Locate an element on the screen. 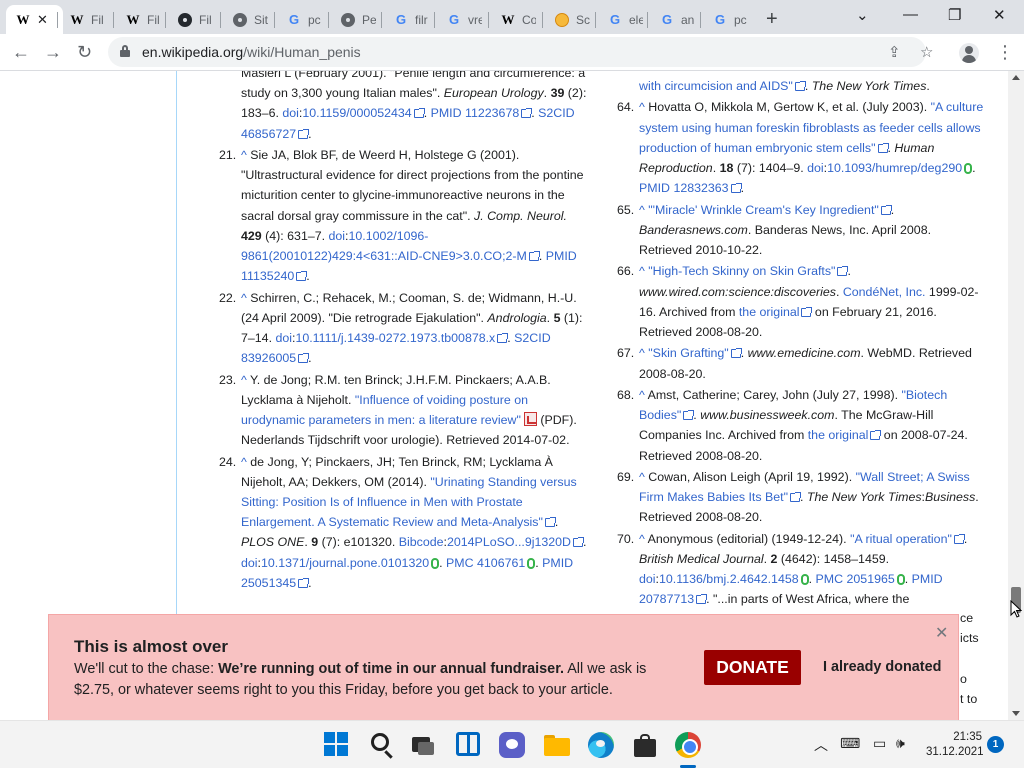 This screenshot has height=768, width=1024. lock-icon is located at coordinates (125, 51).